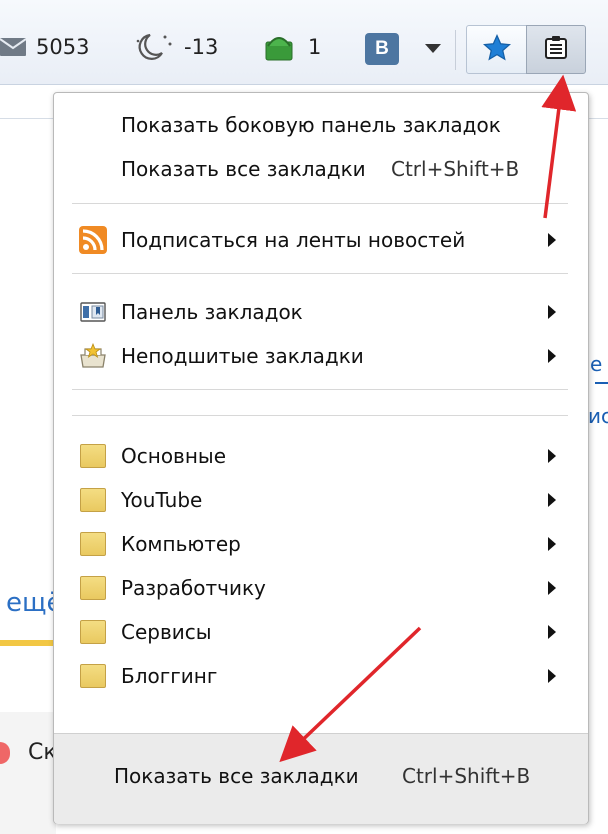 The height and width of the screenshot is (834, 608). Describe the element at coordinates (181, 544) in the screenshot. I see `menu-item-label: Компьютер` at that location.